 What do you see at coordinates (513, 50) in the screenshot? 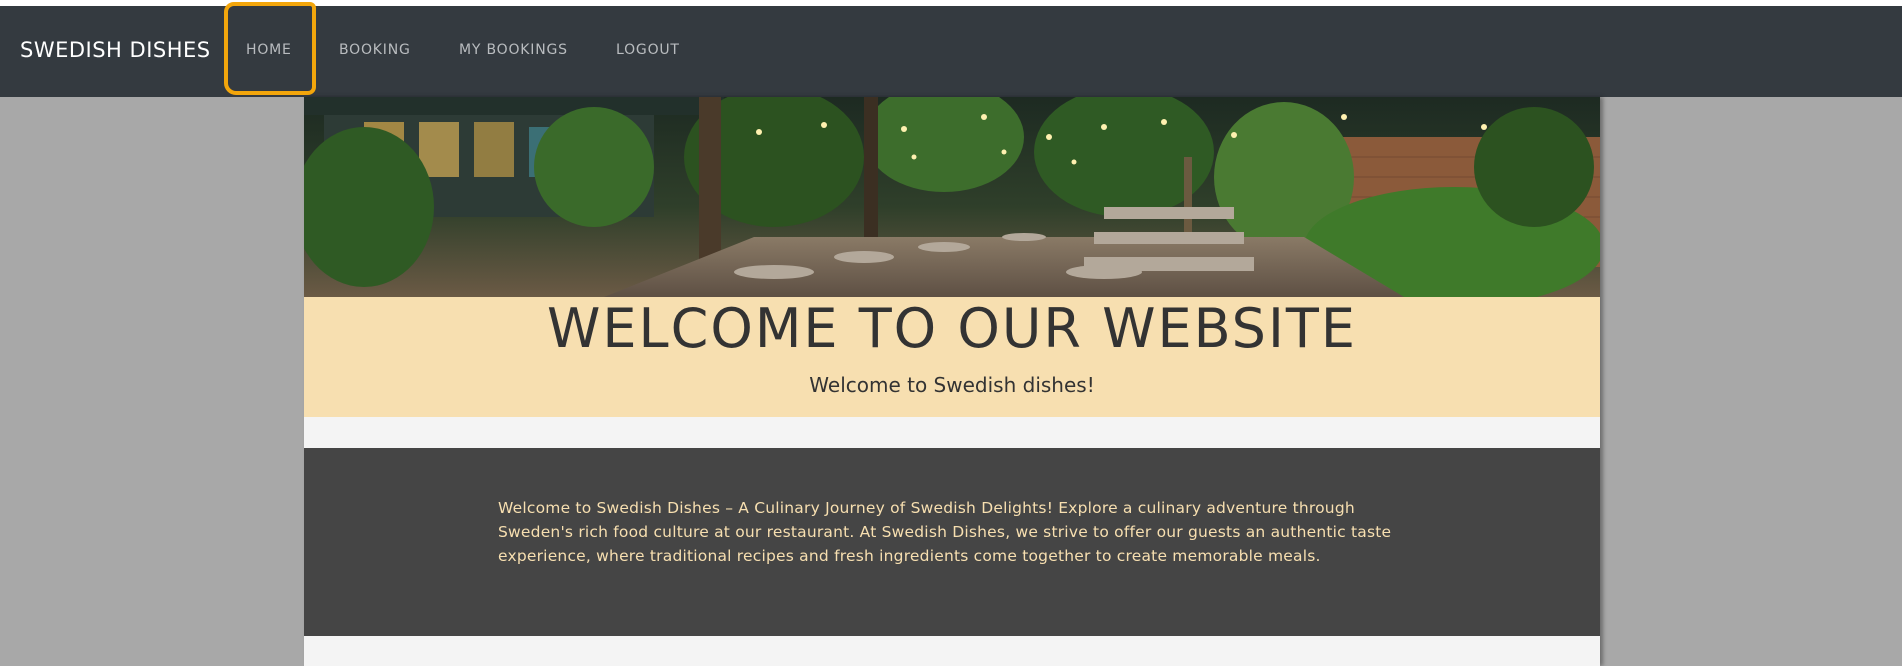
I see `nav-link-my-bookings: MY BOOKINGS` at bounding box center [513, 50].